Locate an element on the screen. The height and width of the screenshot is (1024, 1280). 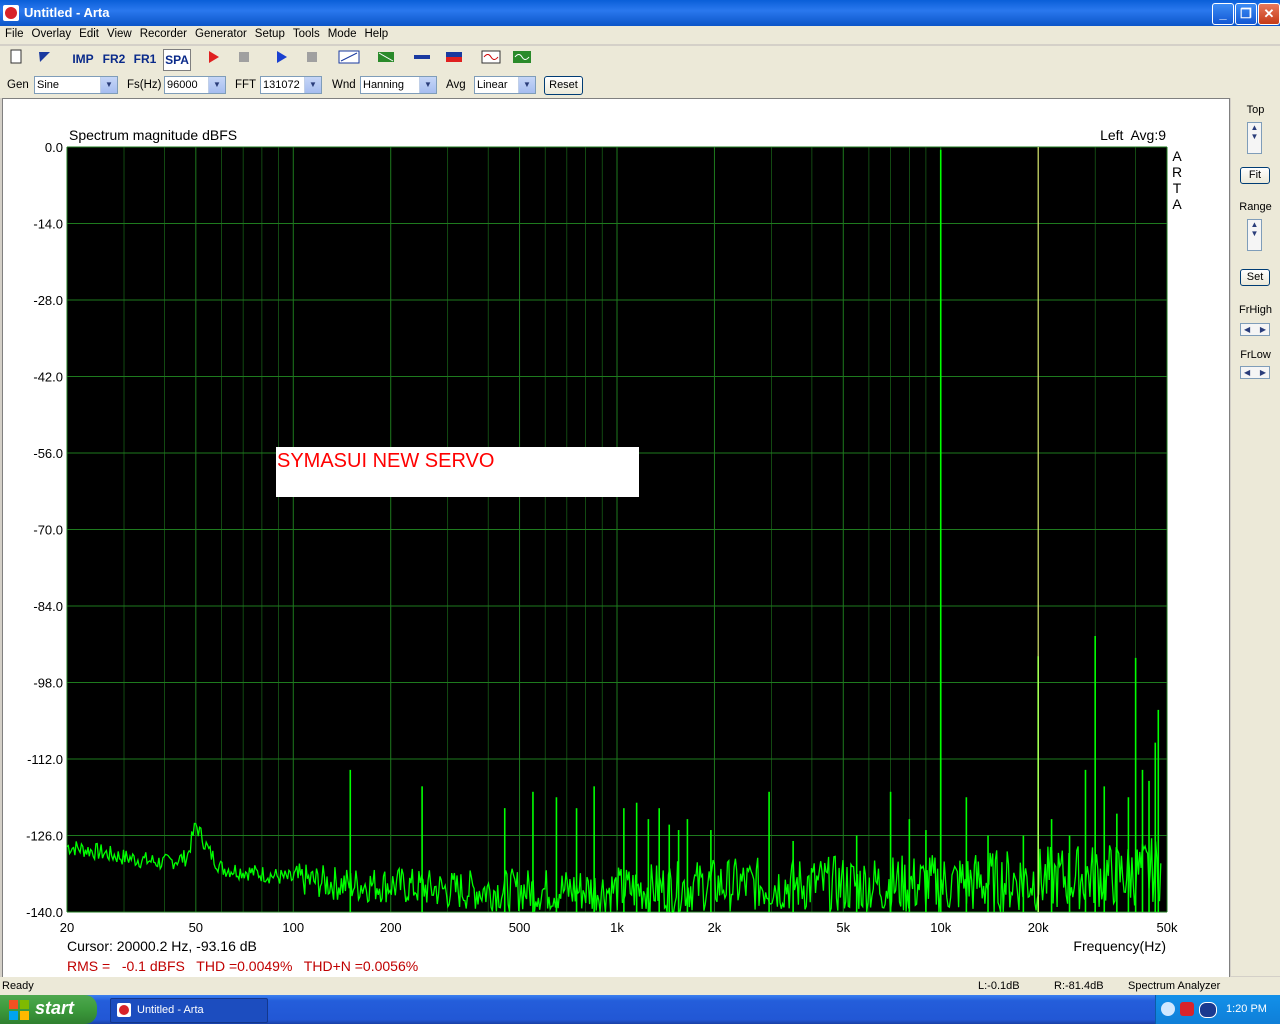
open-file-icon is located at coordinates (44, 59).